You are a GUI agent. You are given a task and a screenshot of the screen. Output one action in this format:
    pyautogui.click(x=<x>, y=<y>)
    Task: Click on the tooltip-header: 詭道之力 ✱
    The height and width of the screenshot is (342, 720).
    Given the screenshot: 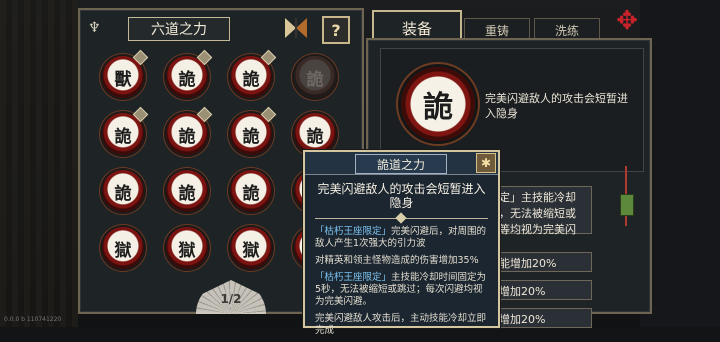 What is the action you would take?
    pyautogui.click(x=401, y=163)
    